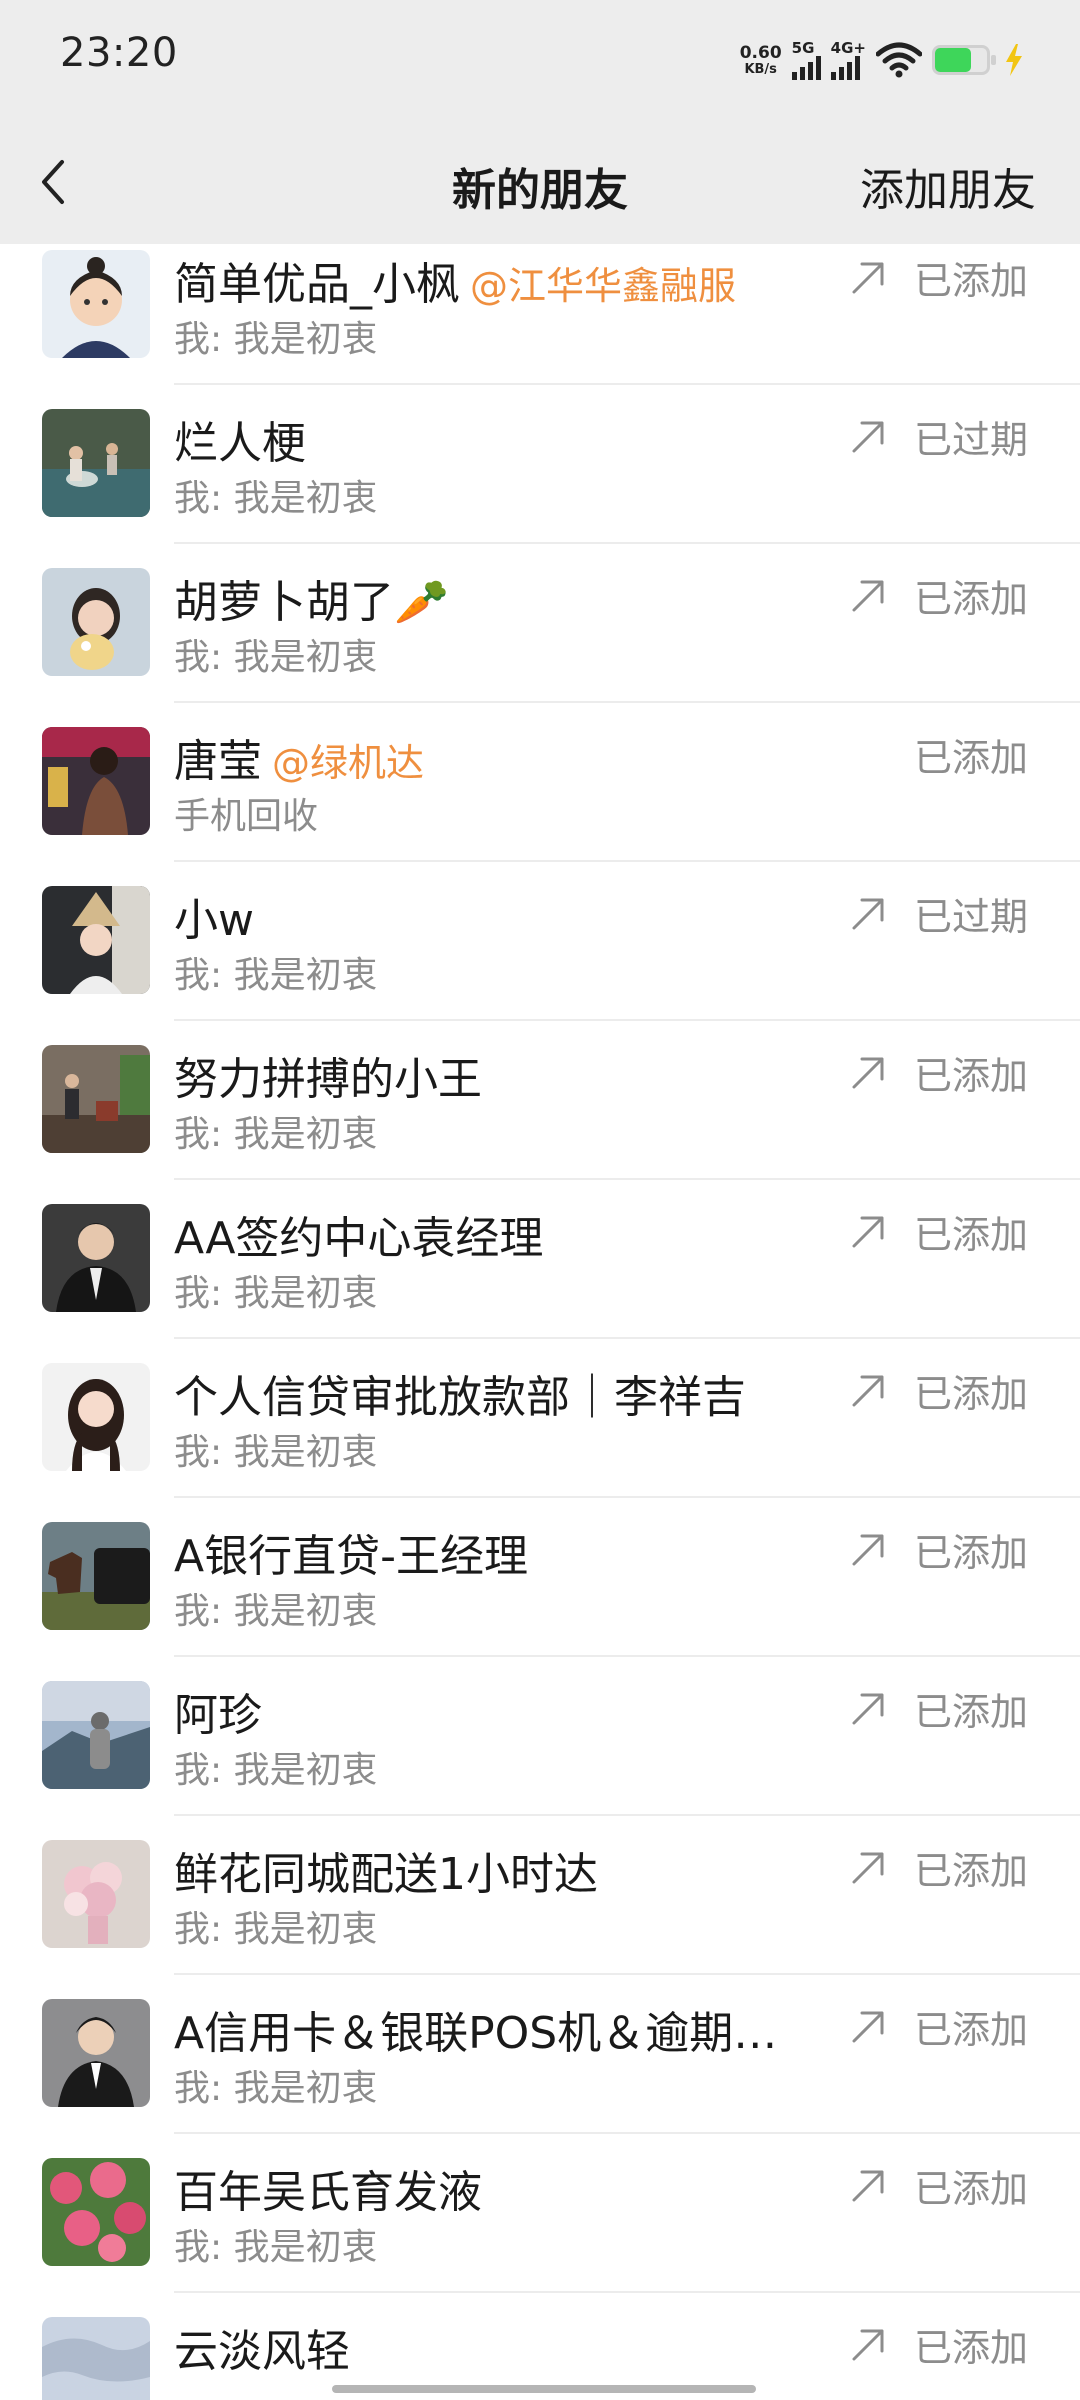  I want to click on company-tag: @江华华鑫融服, so click(603, 286).